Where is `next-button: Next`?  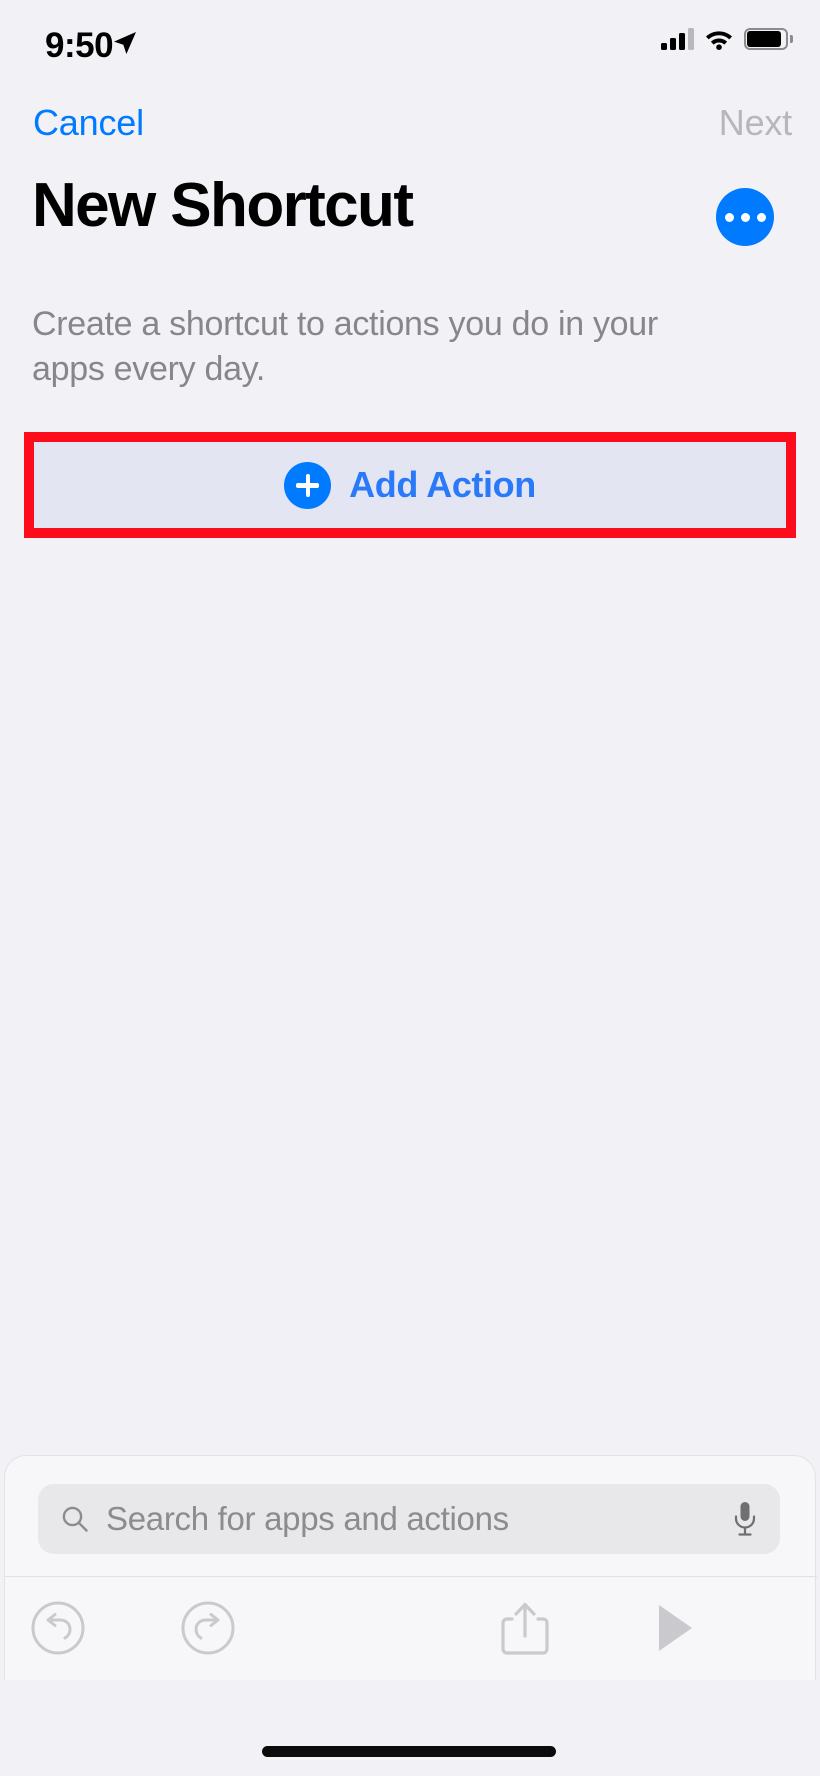 next-button: Next is located at coordinates (755, 123).